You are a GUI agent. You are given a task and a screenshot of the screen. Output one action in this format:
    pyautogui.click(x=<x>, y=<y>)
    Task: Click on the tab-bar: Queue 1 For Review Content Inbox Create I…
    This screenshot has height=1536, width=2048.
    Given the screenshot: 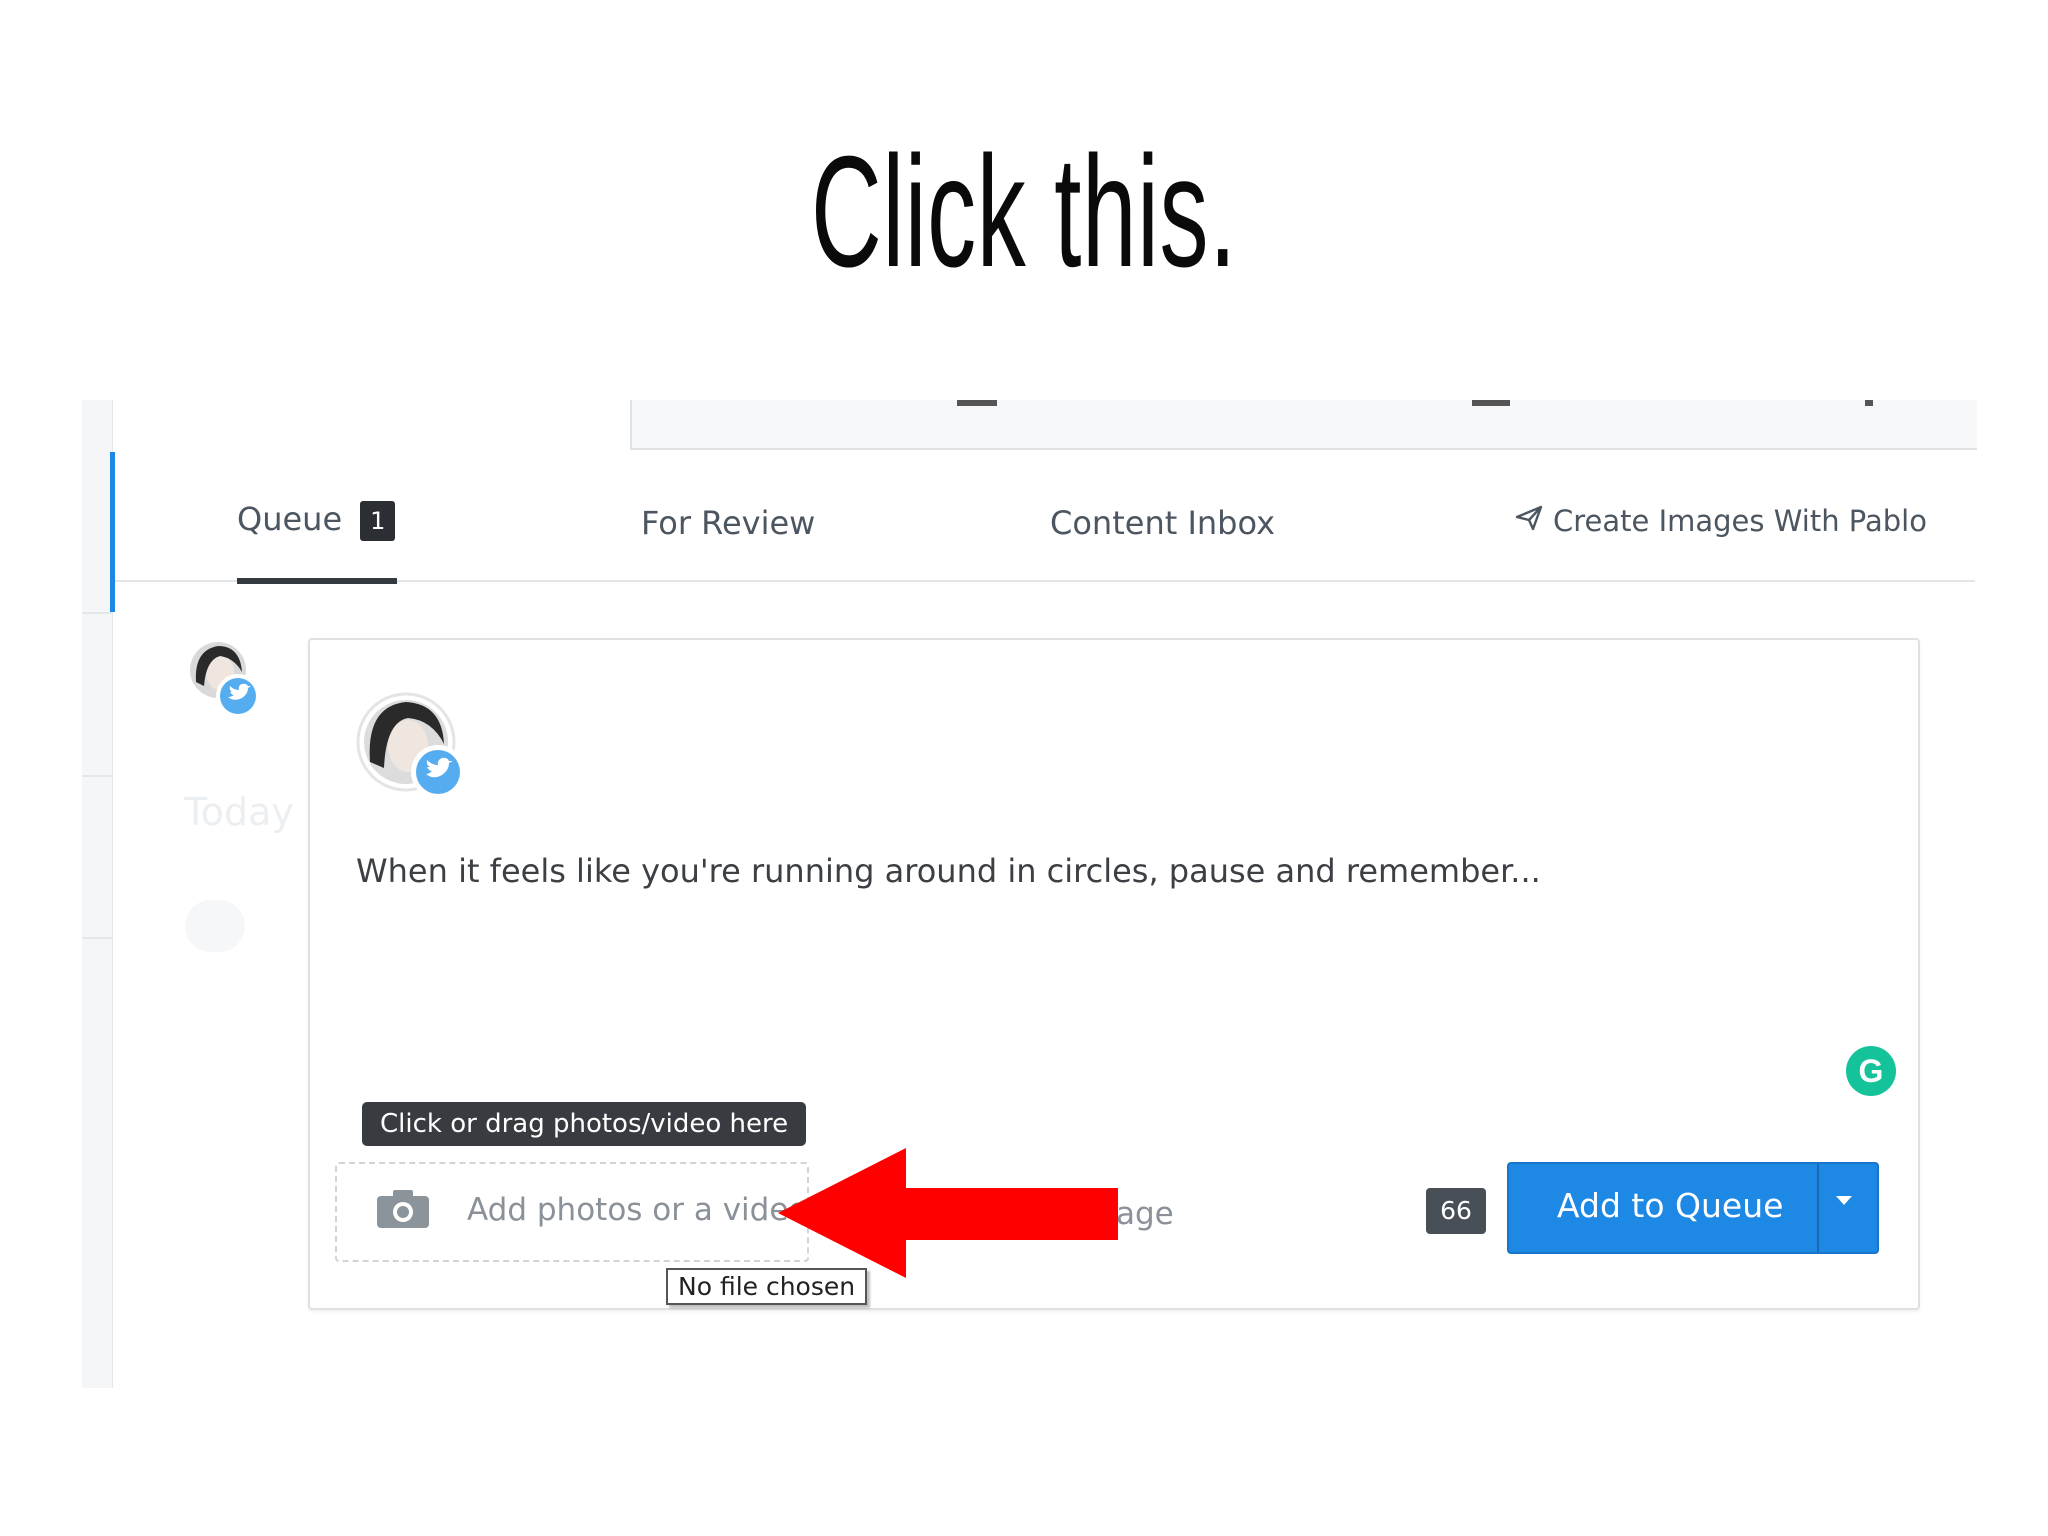 What is the action you would take?
    pyautogui.click(x=1045, y=527)
    